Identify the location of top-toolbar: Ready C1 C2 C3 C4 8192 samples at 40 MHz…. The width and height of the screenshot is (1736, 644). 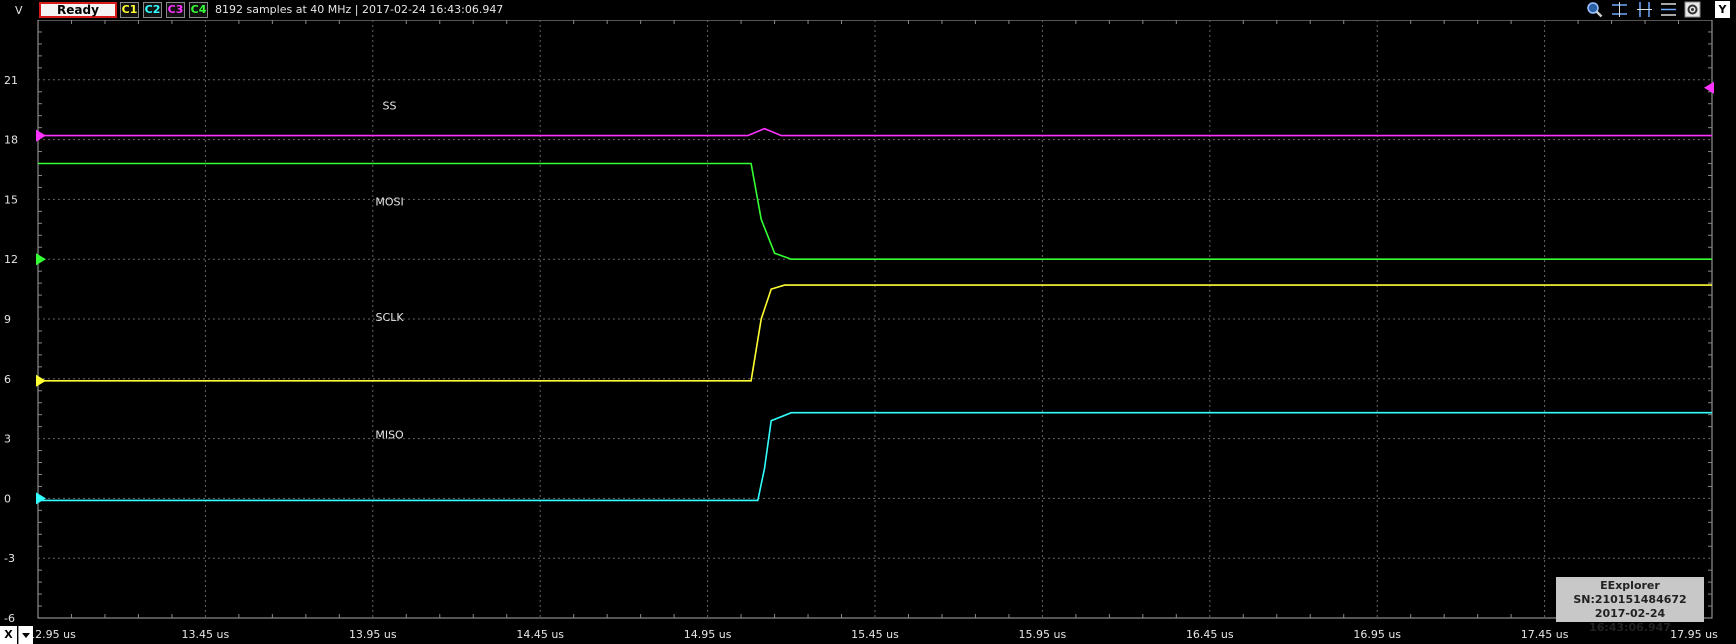
(868, 10).